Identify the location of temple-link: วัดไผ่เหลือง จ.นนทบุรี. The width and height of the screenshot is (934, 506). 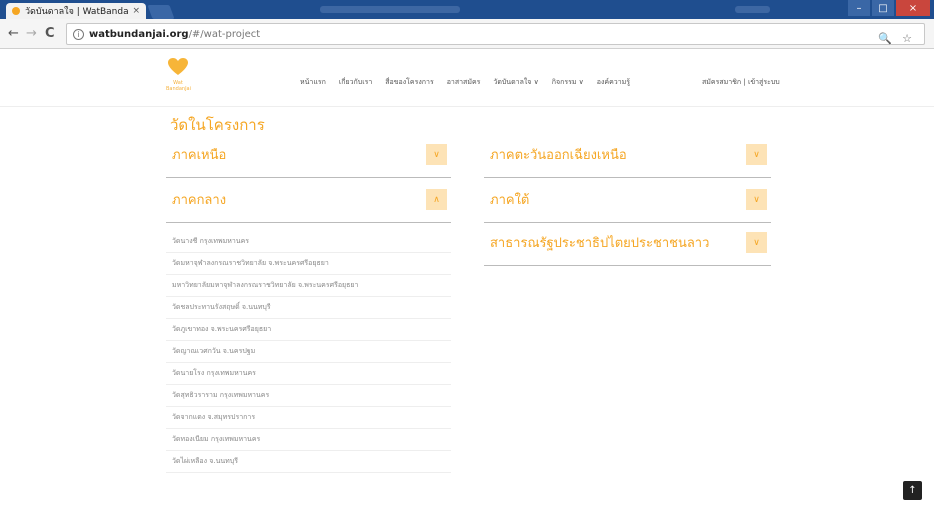
(308, 462).